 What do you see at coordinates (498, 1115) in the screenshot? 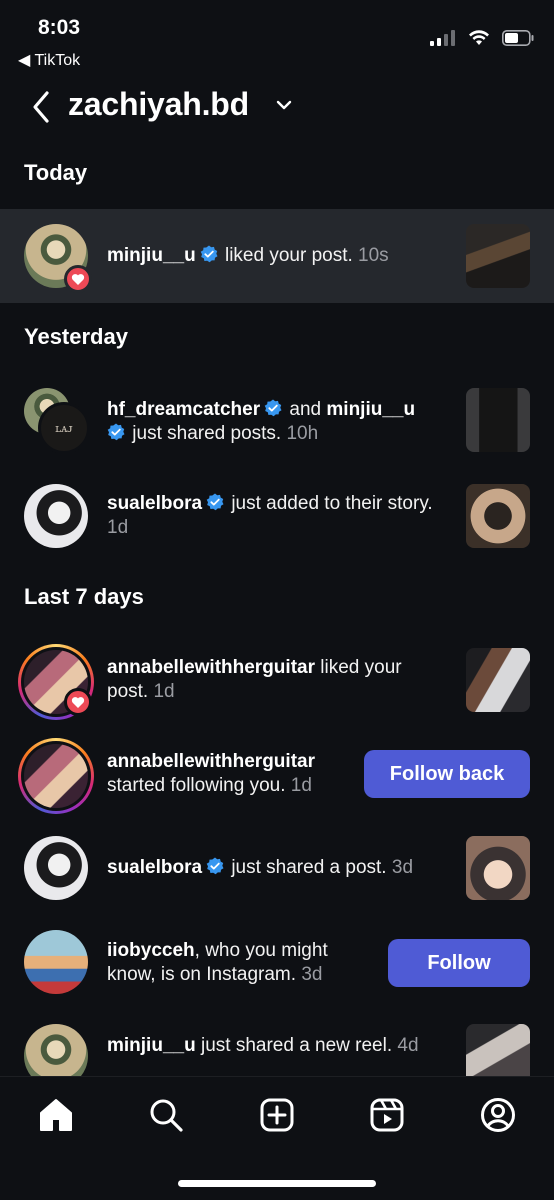
I see `profile-icon` at bounding box center [498, 1115].